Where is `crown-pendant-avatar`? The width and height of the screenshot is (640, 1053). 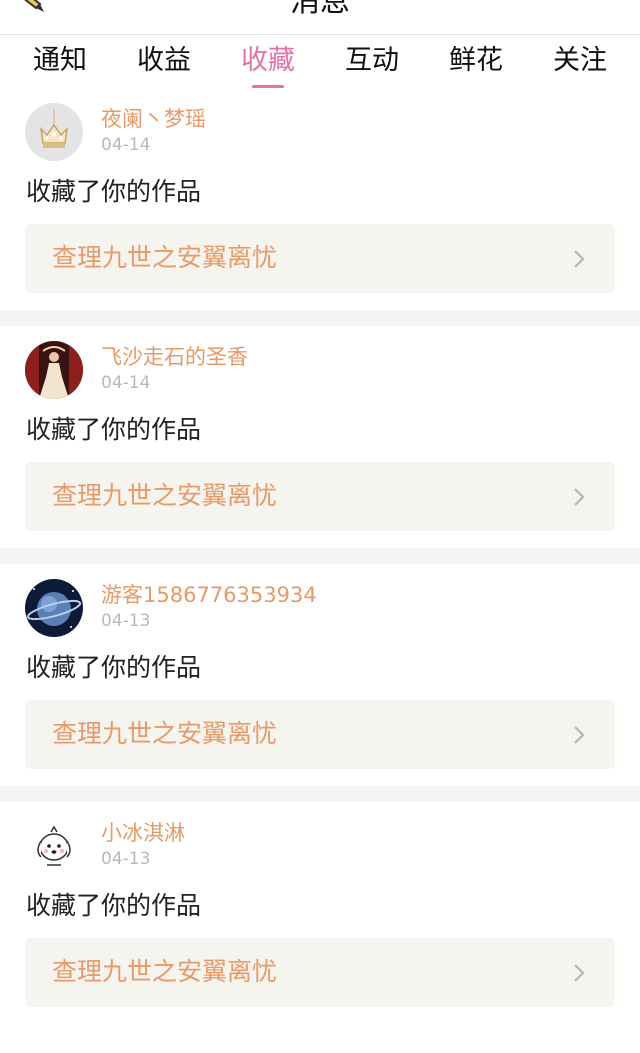
crown-pendant-avatar is located at coordinates (54, 132).